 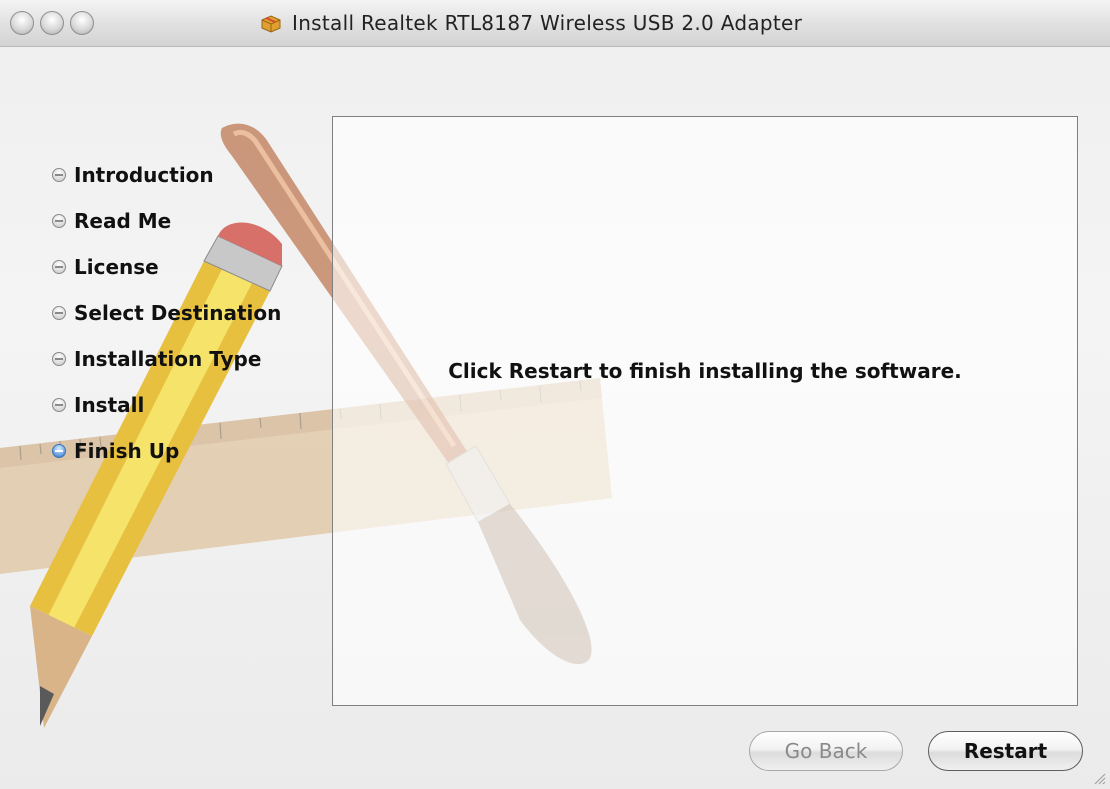 What do you see at coordinates (271, 24) in the screenshot?
I see `package-icon` at bounding box center [271, 24].